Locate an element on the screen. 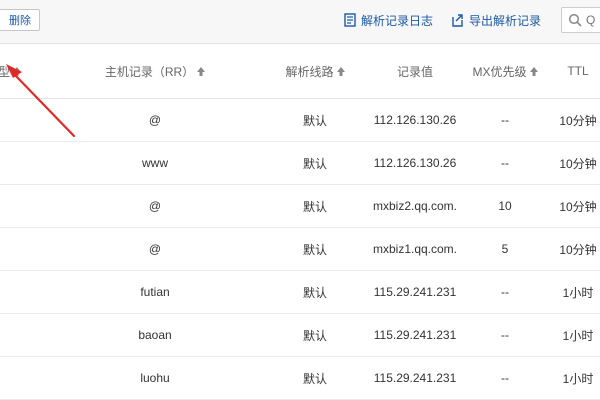 The image size is (600, 400). table-row: @ 默认 112.126.130.26 -- 10分钟 is located at coordinates (300, 120).